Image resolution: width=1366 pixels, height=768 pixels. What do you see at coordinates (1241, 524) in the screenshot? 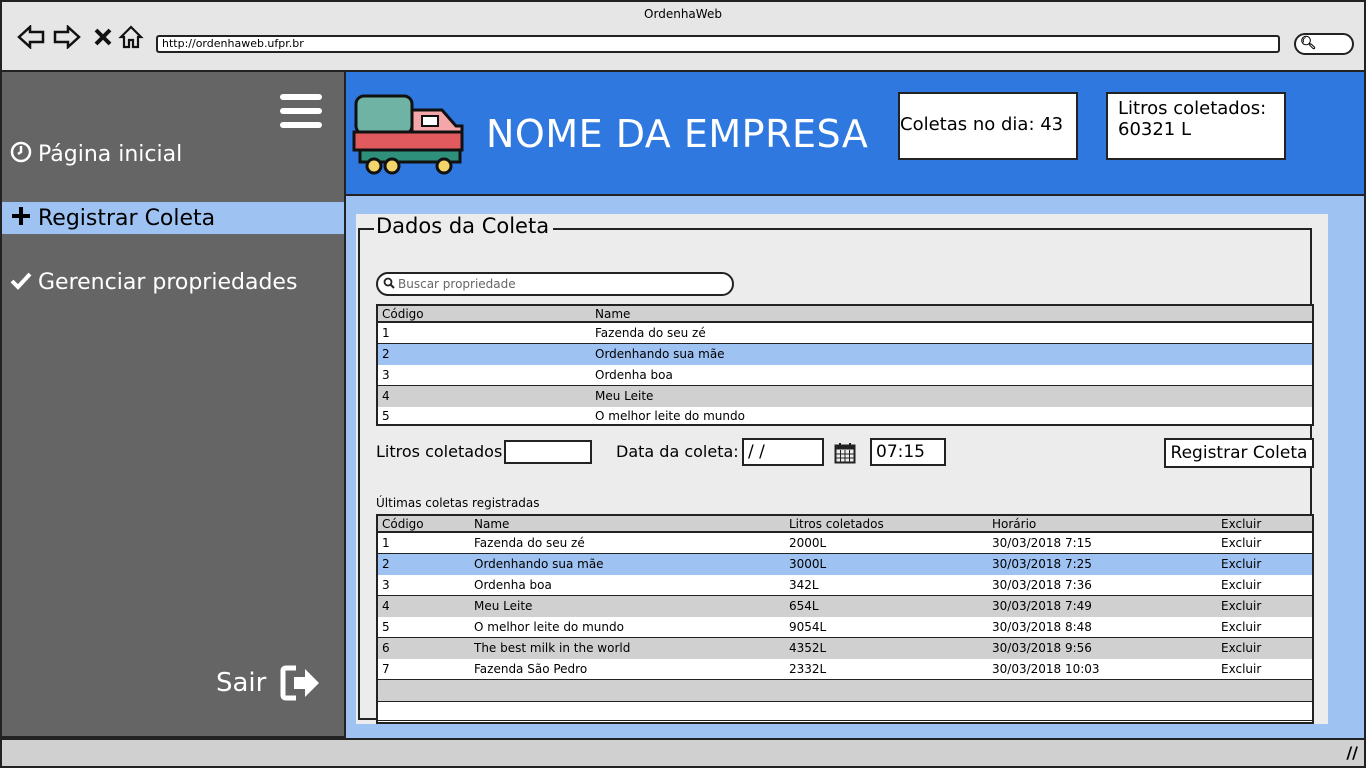
I see `column-header: Excluir` at bounding box center [1241, 524].